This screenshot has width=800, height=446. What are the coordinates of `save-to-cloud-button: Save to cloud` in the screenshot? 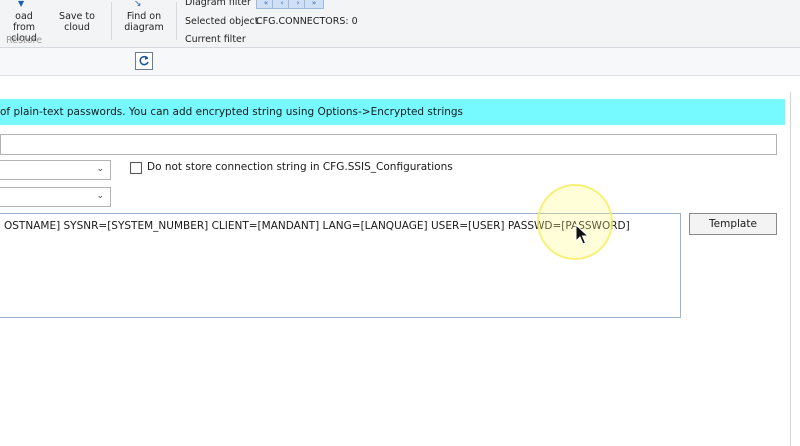 It's located at (77, 22).